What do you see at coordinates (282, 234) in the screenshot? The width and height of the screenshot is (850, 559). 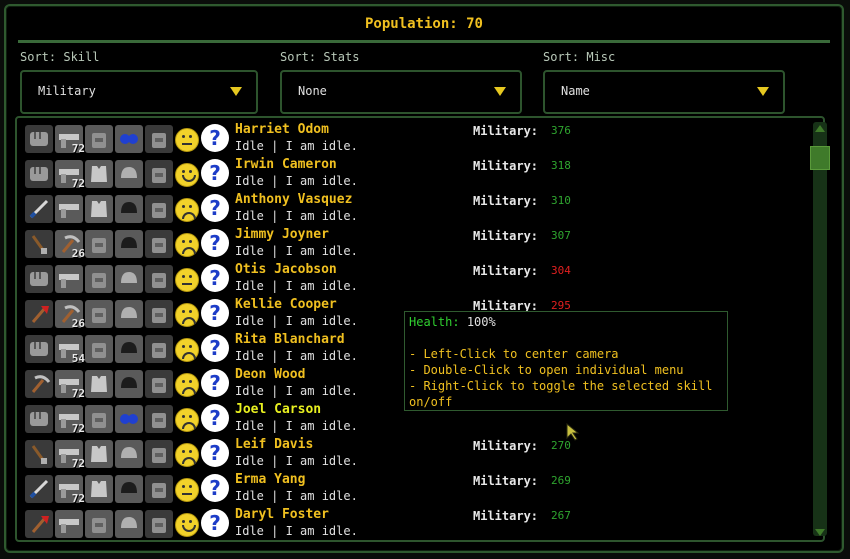 I see `colonist-name: Jimmy Joyner` at bounding box center [282, 234].